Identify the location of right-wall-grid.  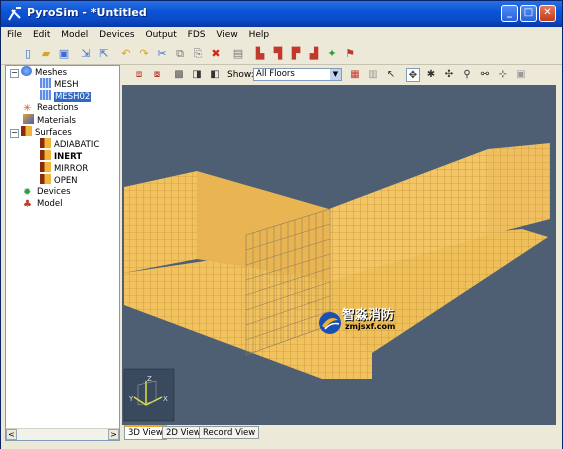
(519, 189).